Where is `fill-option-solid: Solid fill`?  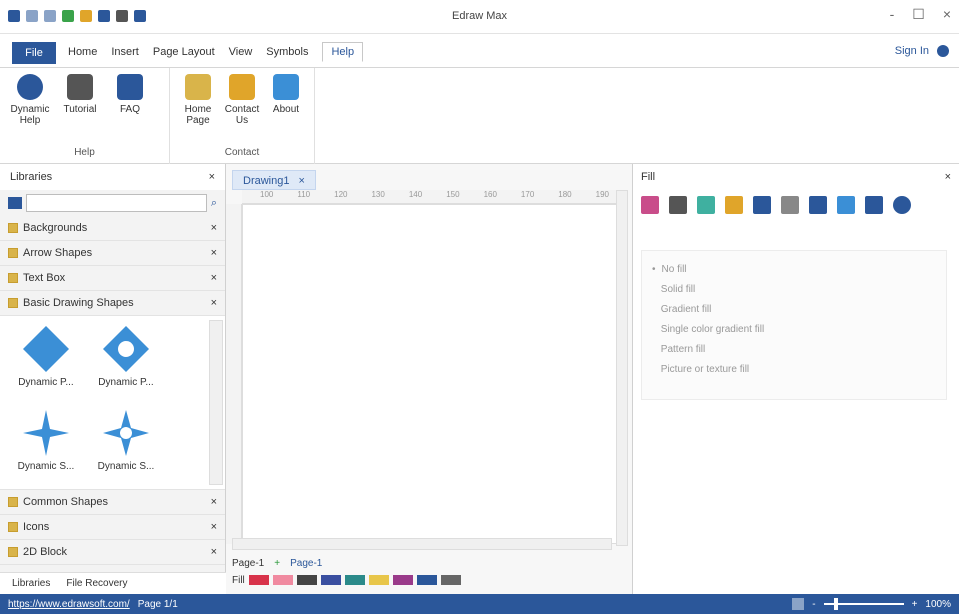
fill-option-solid: Solid fill is located at coordinates (794, 289).